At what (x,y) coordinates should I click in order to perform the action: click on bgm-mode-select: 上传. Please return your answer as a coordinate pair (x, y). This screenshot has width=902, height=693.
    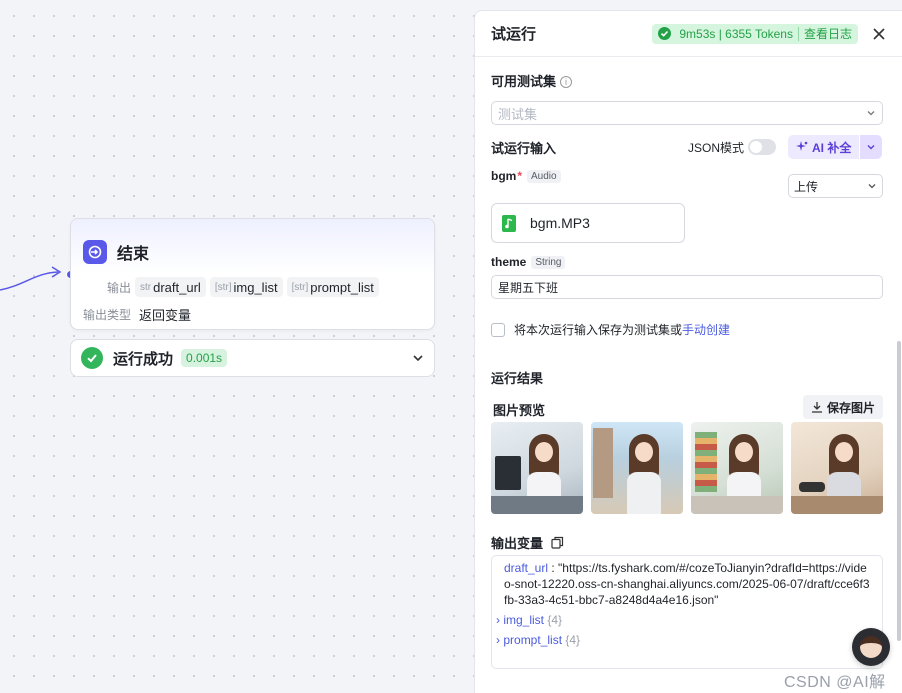
    Looking at the image, I should click on (835, 186).